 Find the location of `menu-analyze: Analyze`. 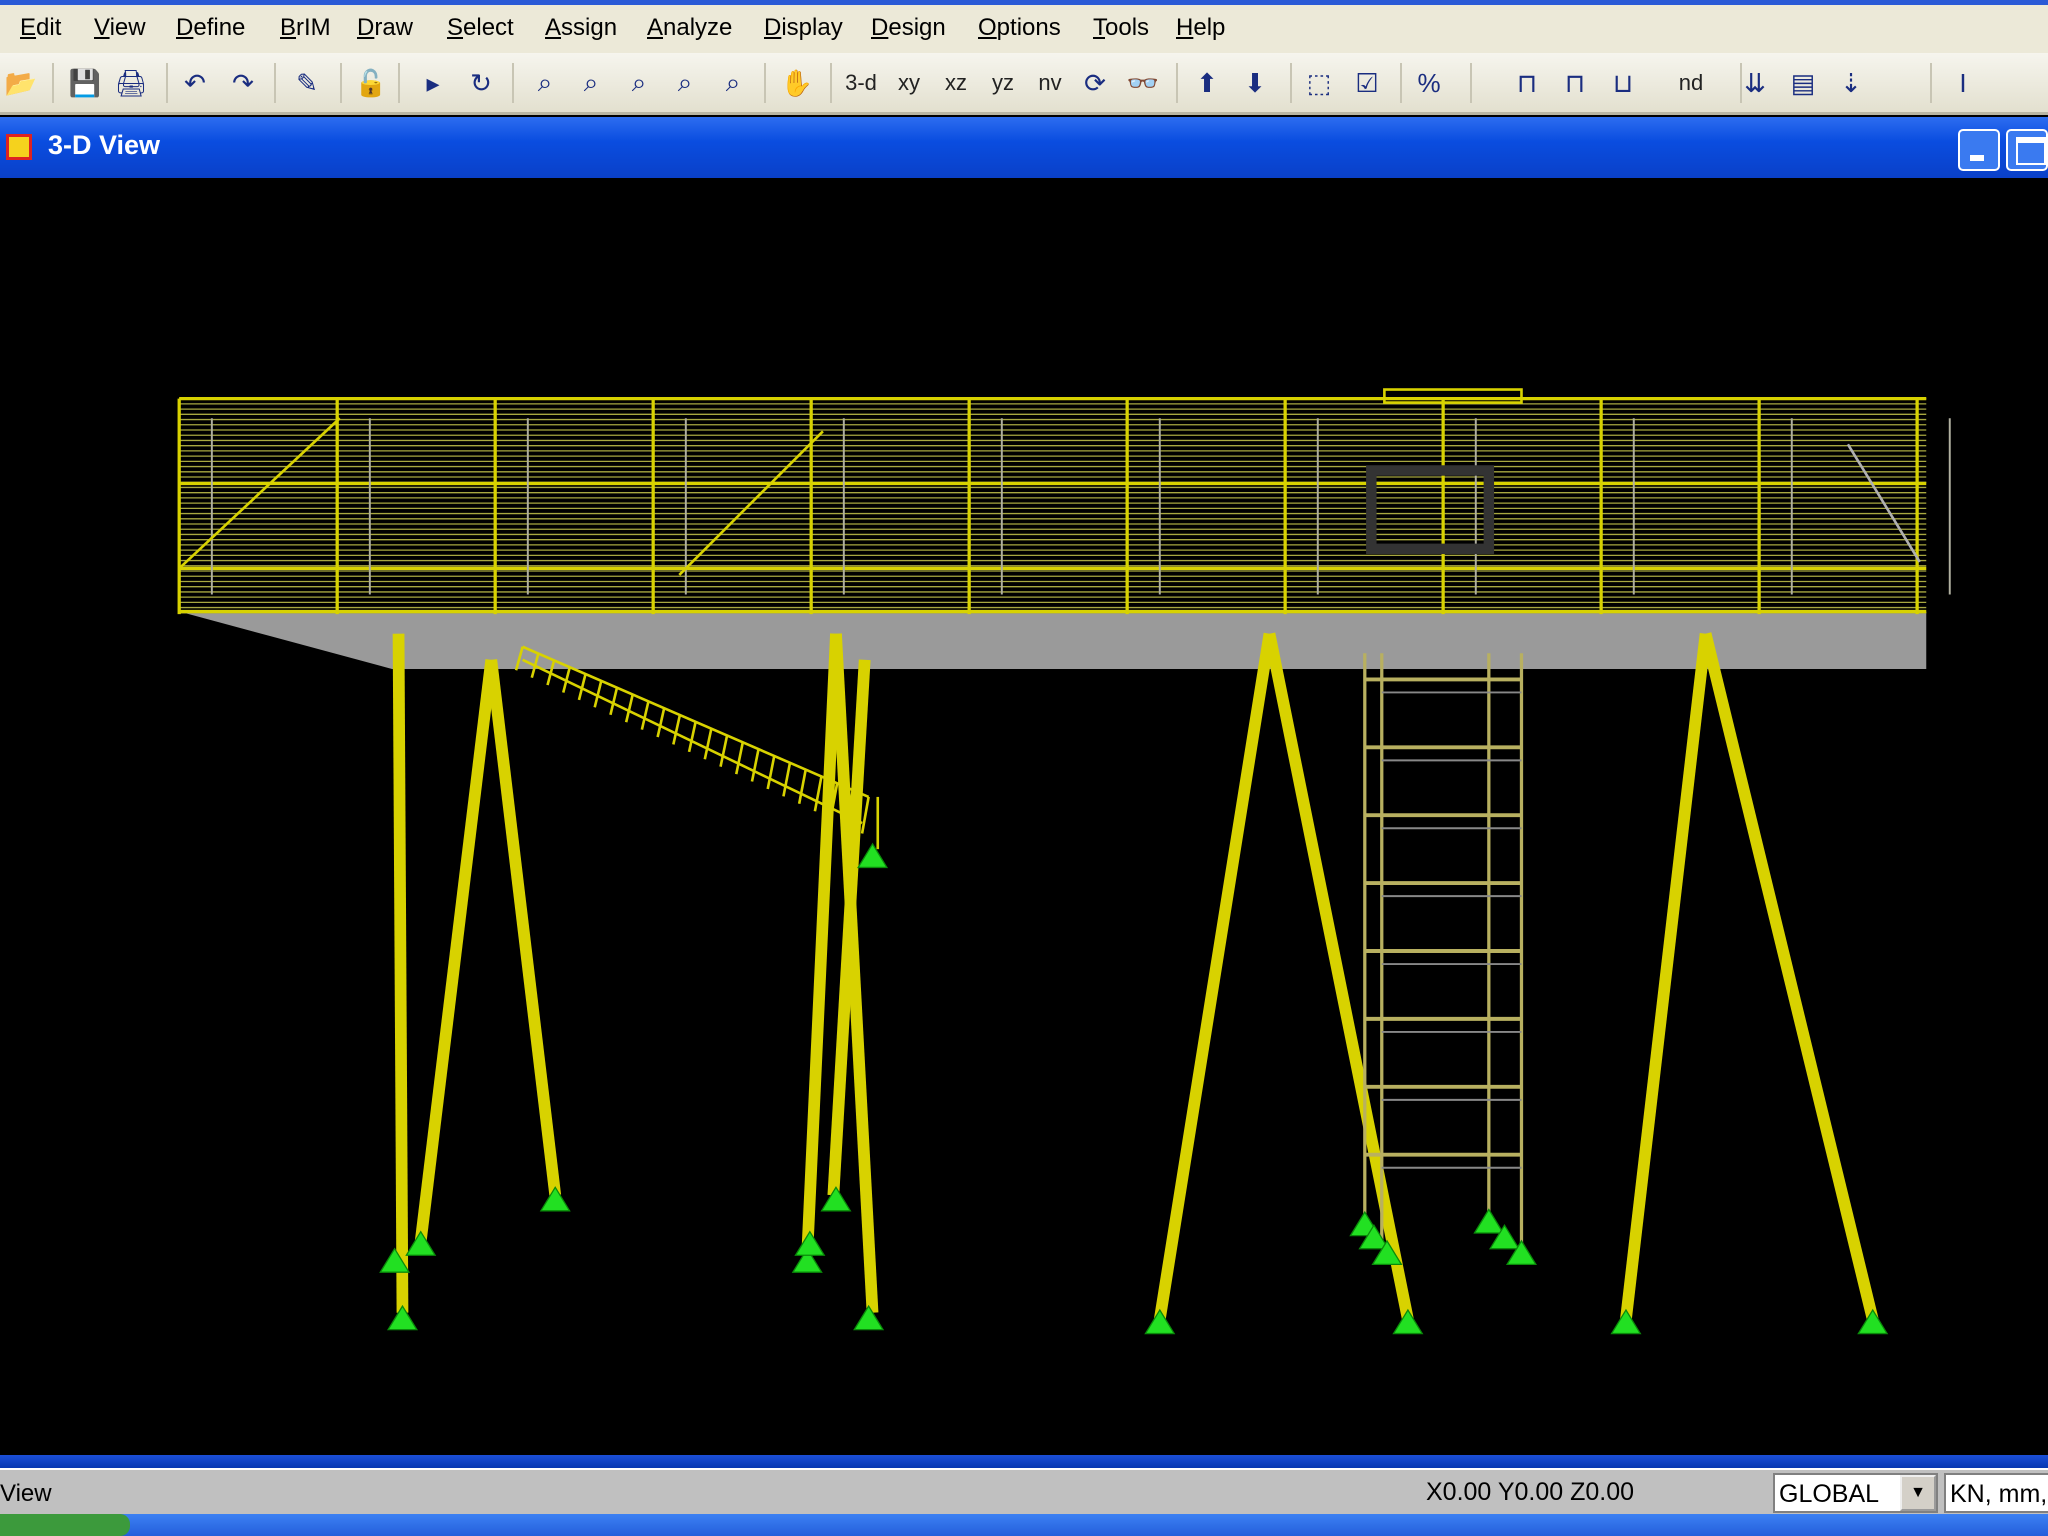

menu-analyze: Analyze is located at coordinates (689, 28).